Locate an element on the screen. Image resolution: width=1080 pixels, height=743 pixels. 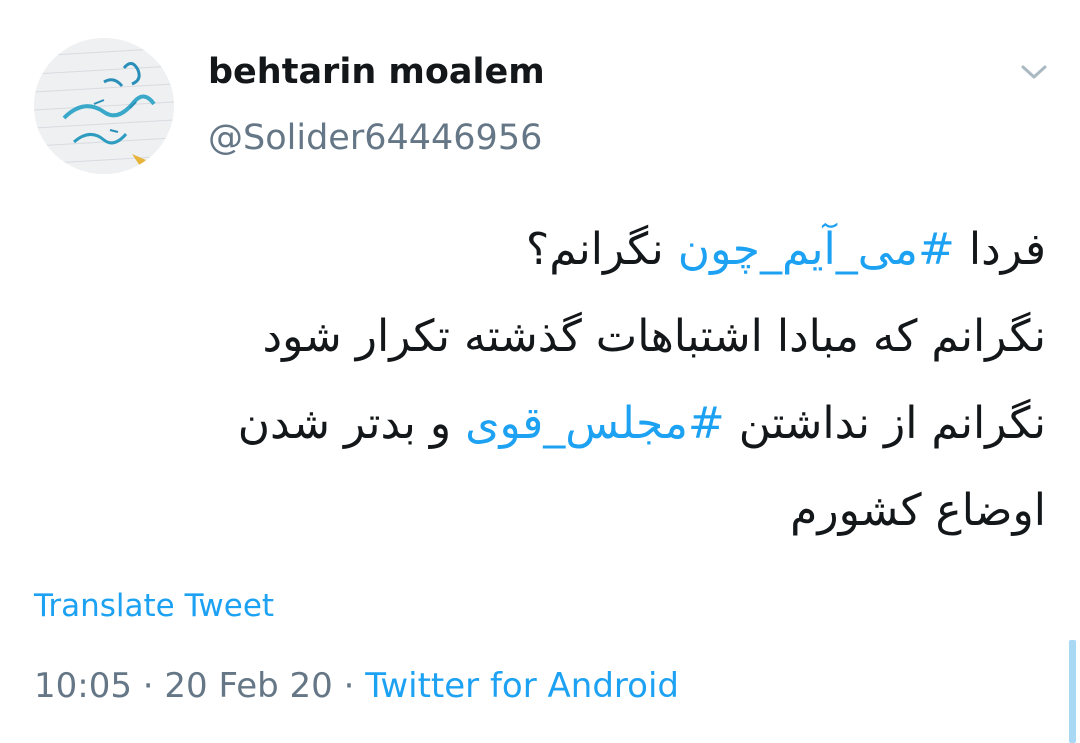
tweet-time: 10:05 is located at coordinates (83, 686).